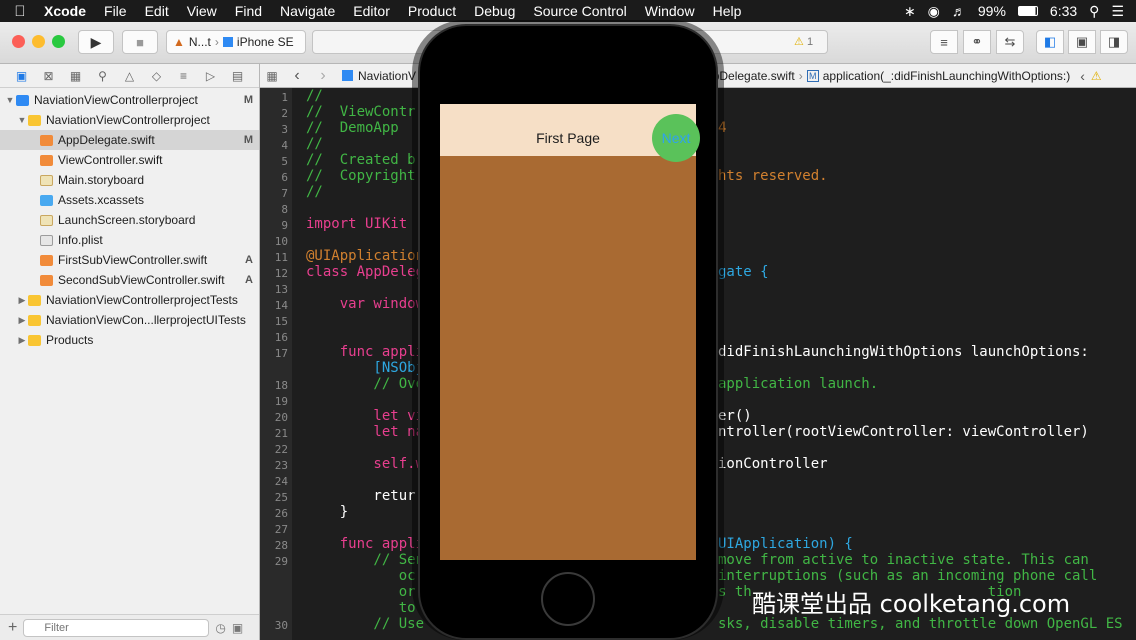 This screenshot has width=1136, height=640. I want to click on plist-file-icon, so click(46, 240).